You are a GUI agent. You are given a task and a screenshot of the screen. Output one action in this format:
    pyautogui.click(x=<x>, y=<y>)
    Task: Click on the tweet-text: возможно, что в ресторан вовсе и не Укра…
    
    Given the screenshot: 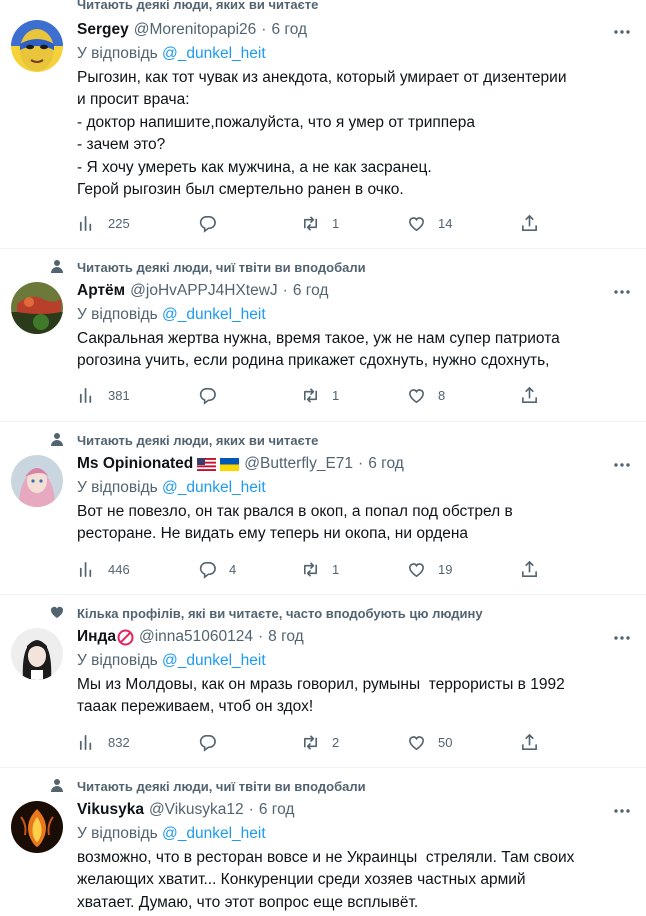 What is the action you would take?
    pyautogui.click(x=326, y=880)
    